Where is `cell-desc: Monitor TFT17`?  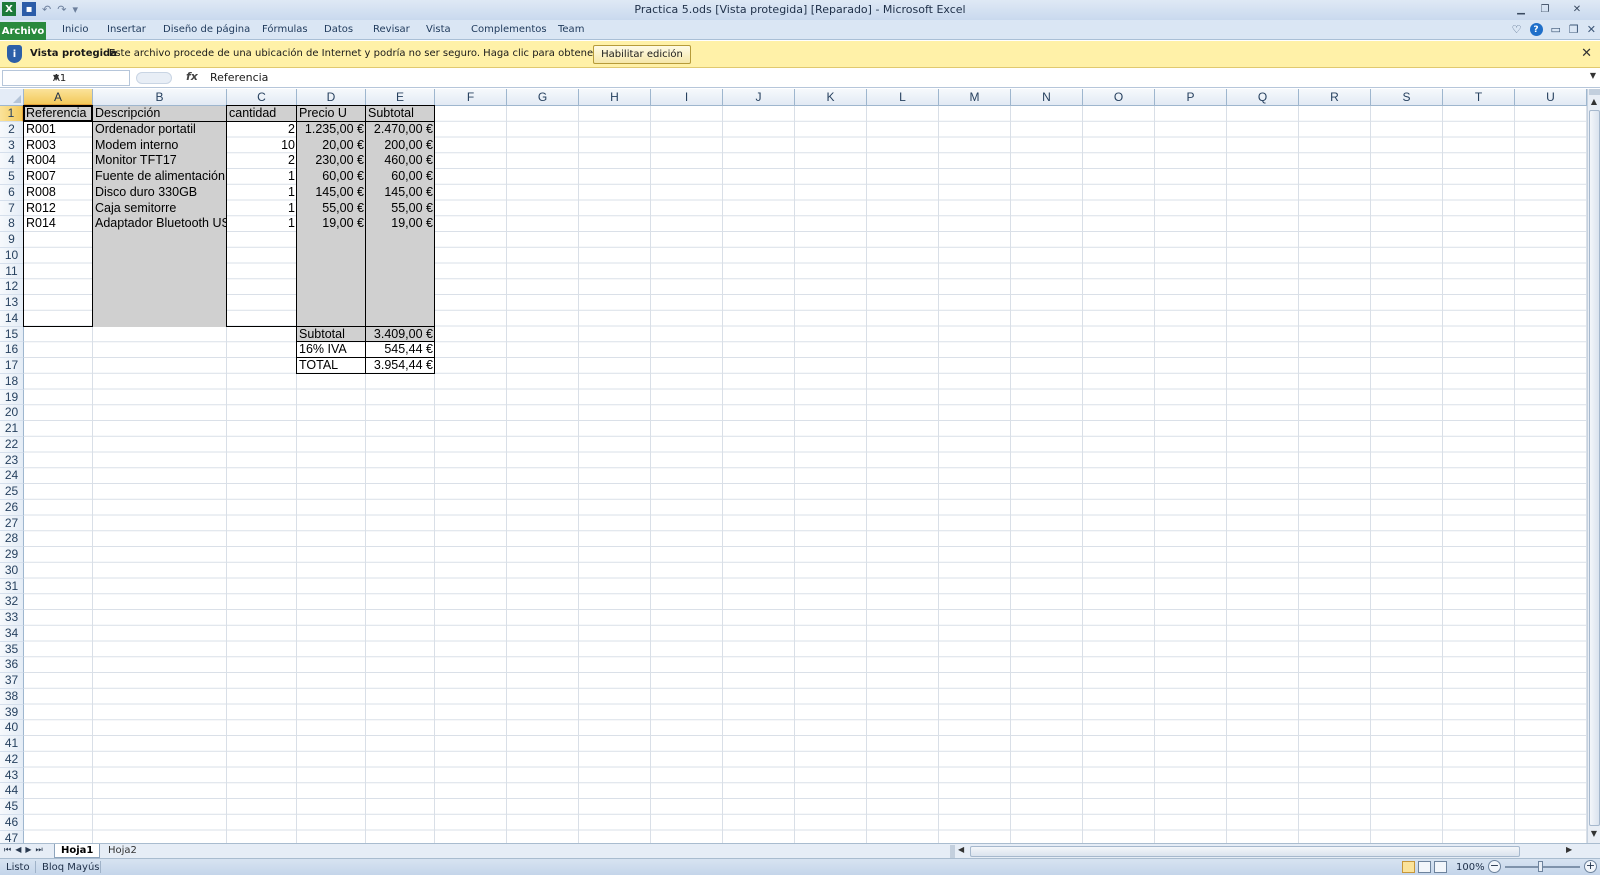 cell-desc: Monitor TFT17 is located at coordinates (160, 161).